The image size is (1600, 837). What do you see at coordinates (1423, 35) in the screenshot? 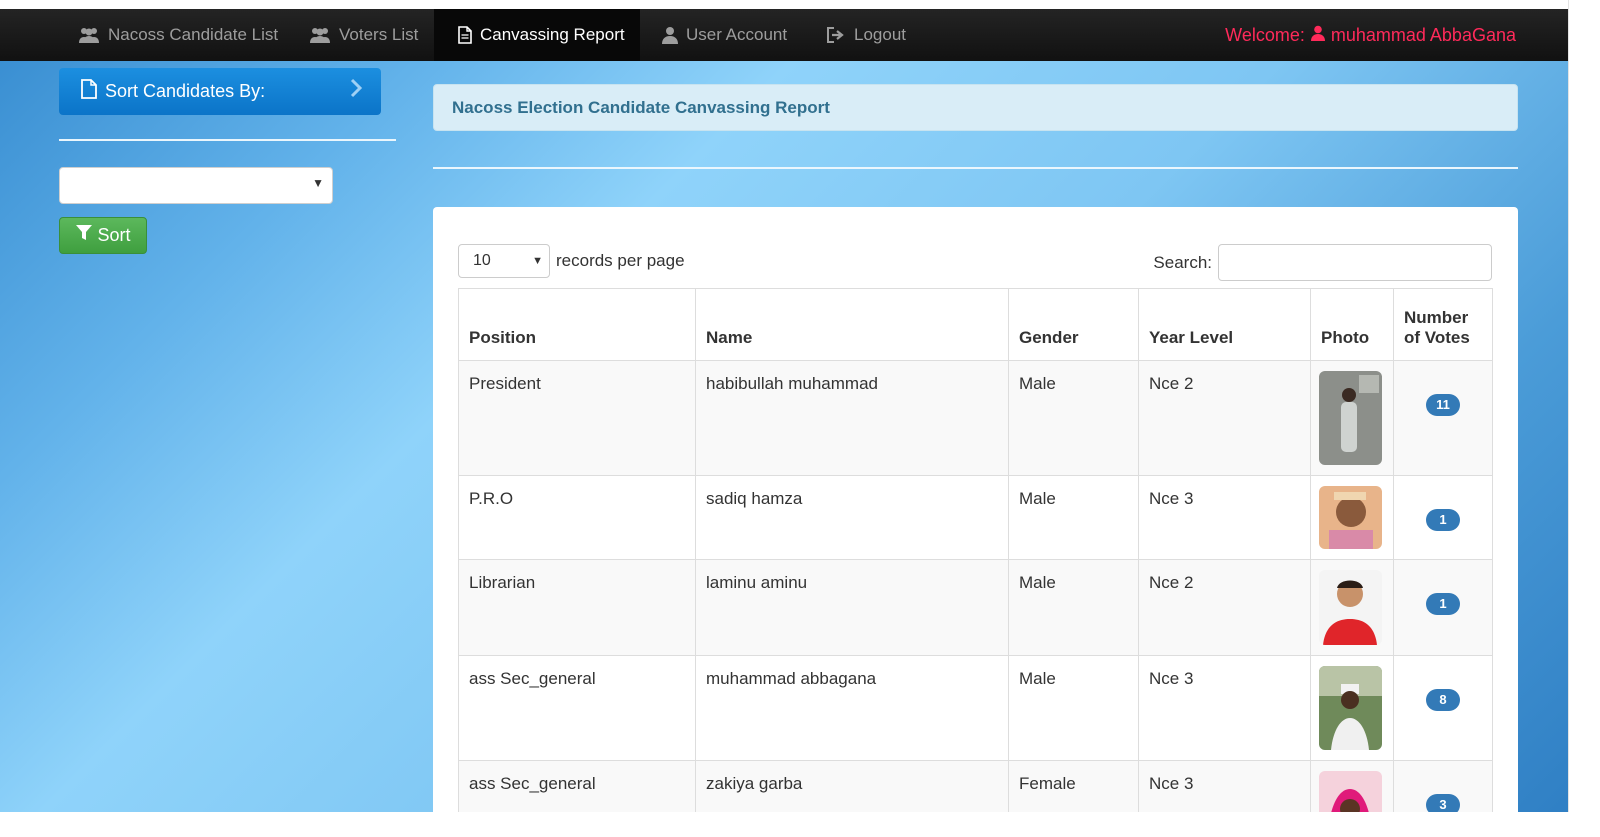
I see `welcome-username: muhammad AbbaGana` at bounding box center [1423, 35].